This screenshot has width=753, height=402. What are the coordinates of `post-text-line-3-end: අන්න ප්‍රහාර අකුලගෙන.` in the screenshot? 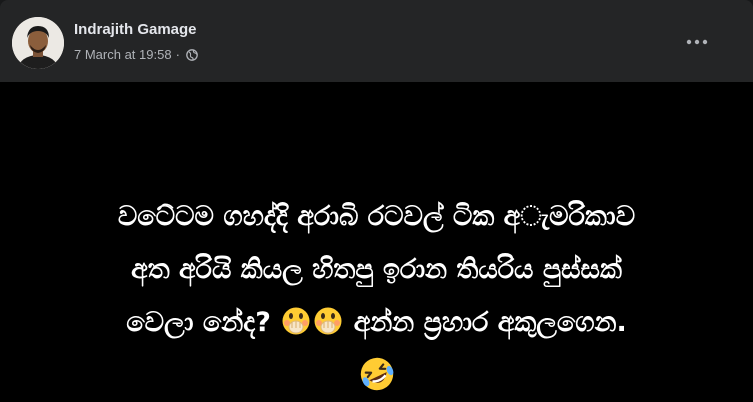 It's located at (490, 322).